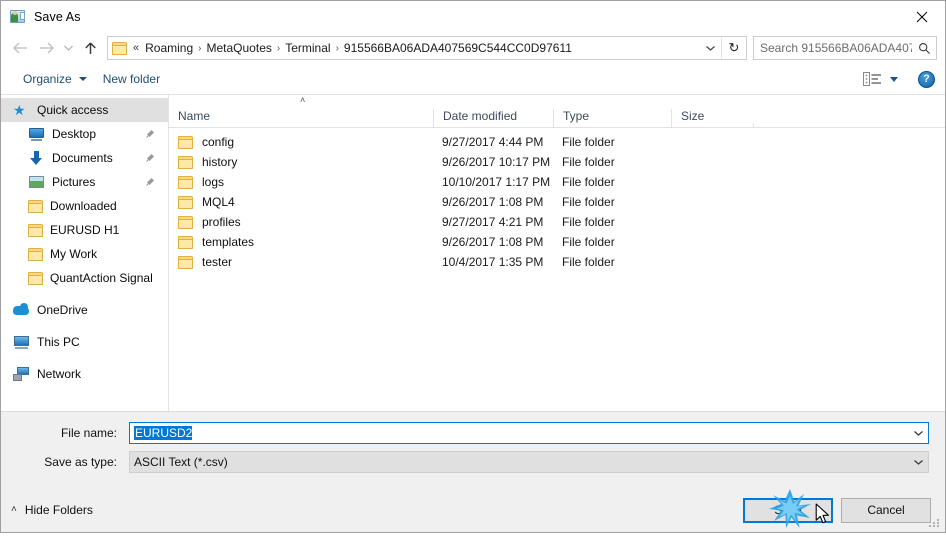  Describe the element at coordinates (84, 342) in the screenshot. I see `sidebar-item-this-pc: This PC` at that location.